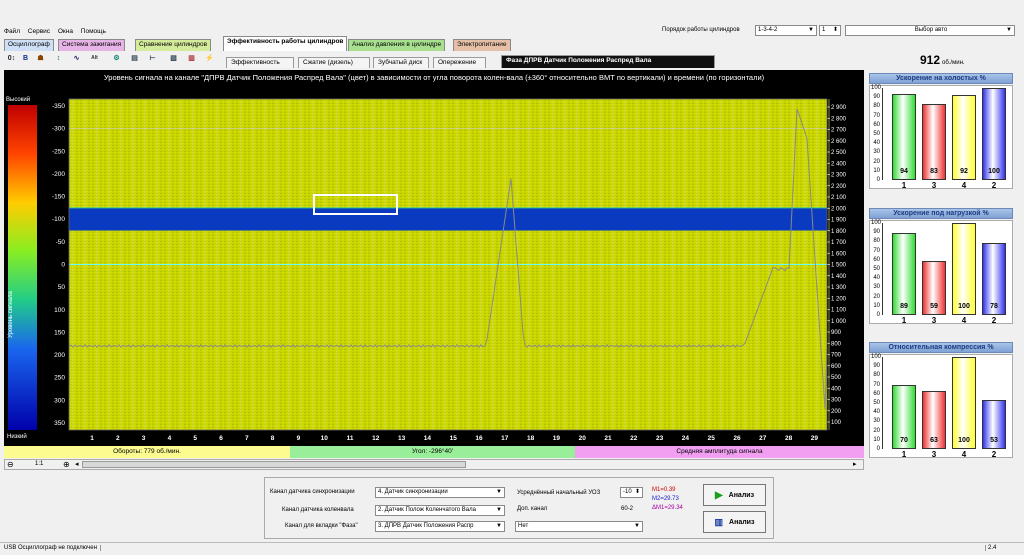 This screenshot has width=1024, height=555. I want to click on subtab-toothed-disk: Зубчатый диск, so click(401, 62).